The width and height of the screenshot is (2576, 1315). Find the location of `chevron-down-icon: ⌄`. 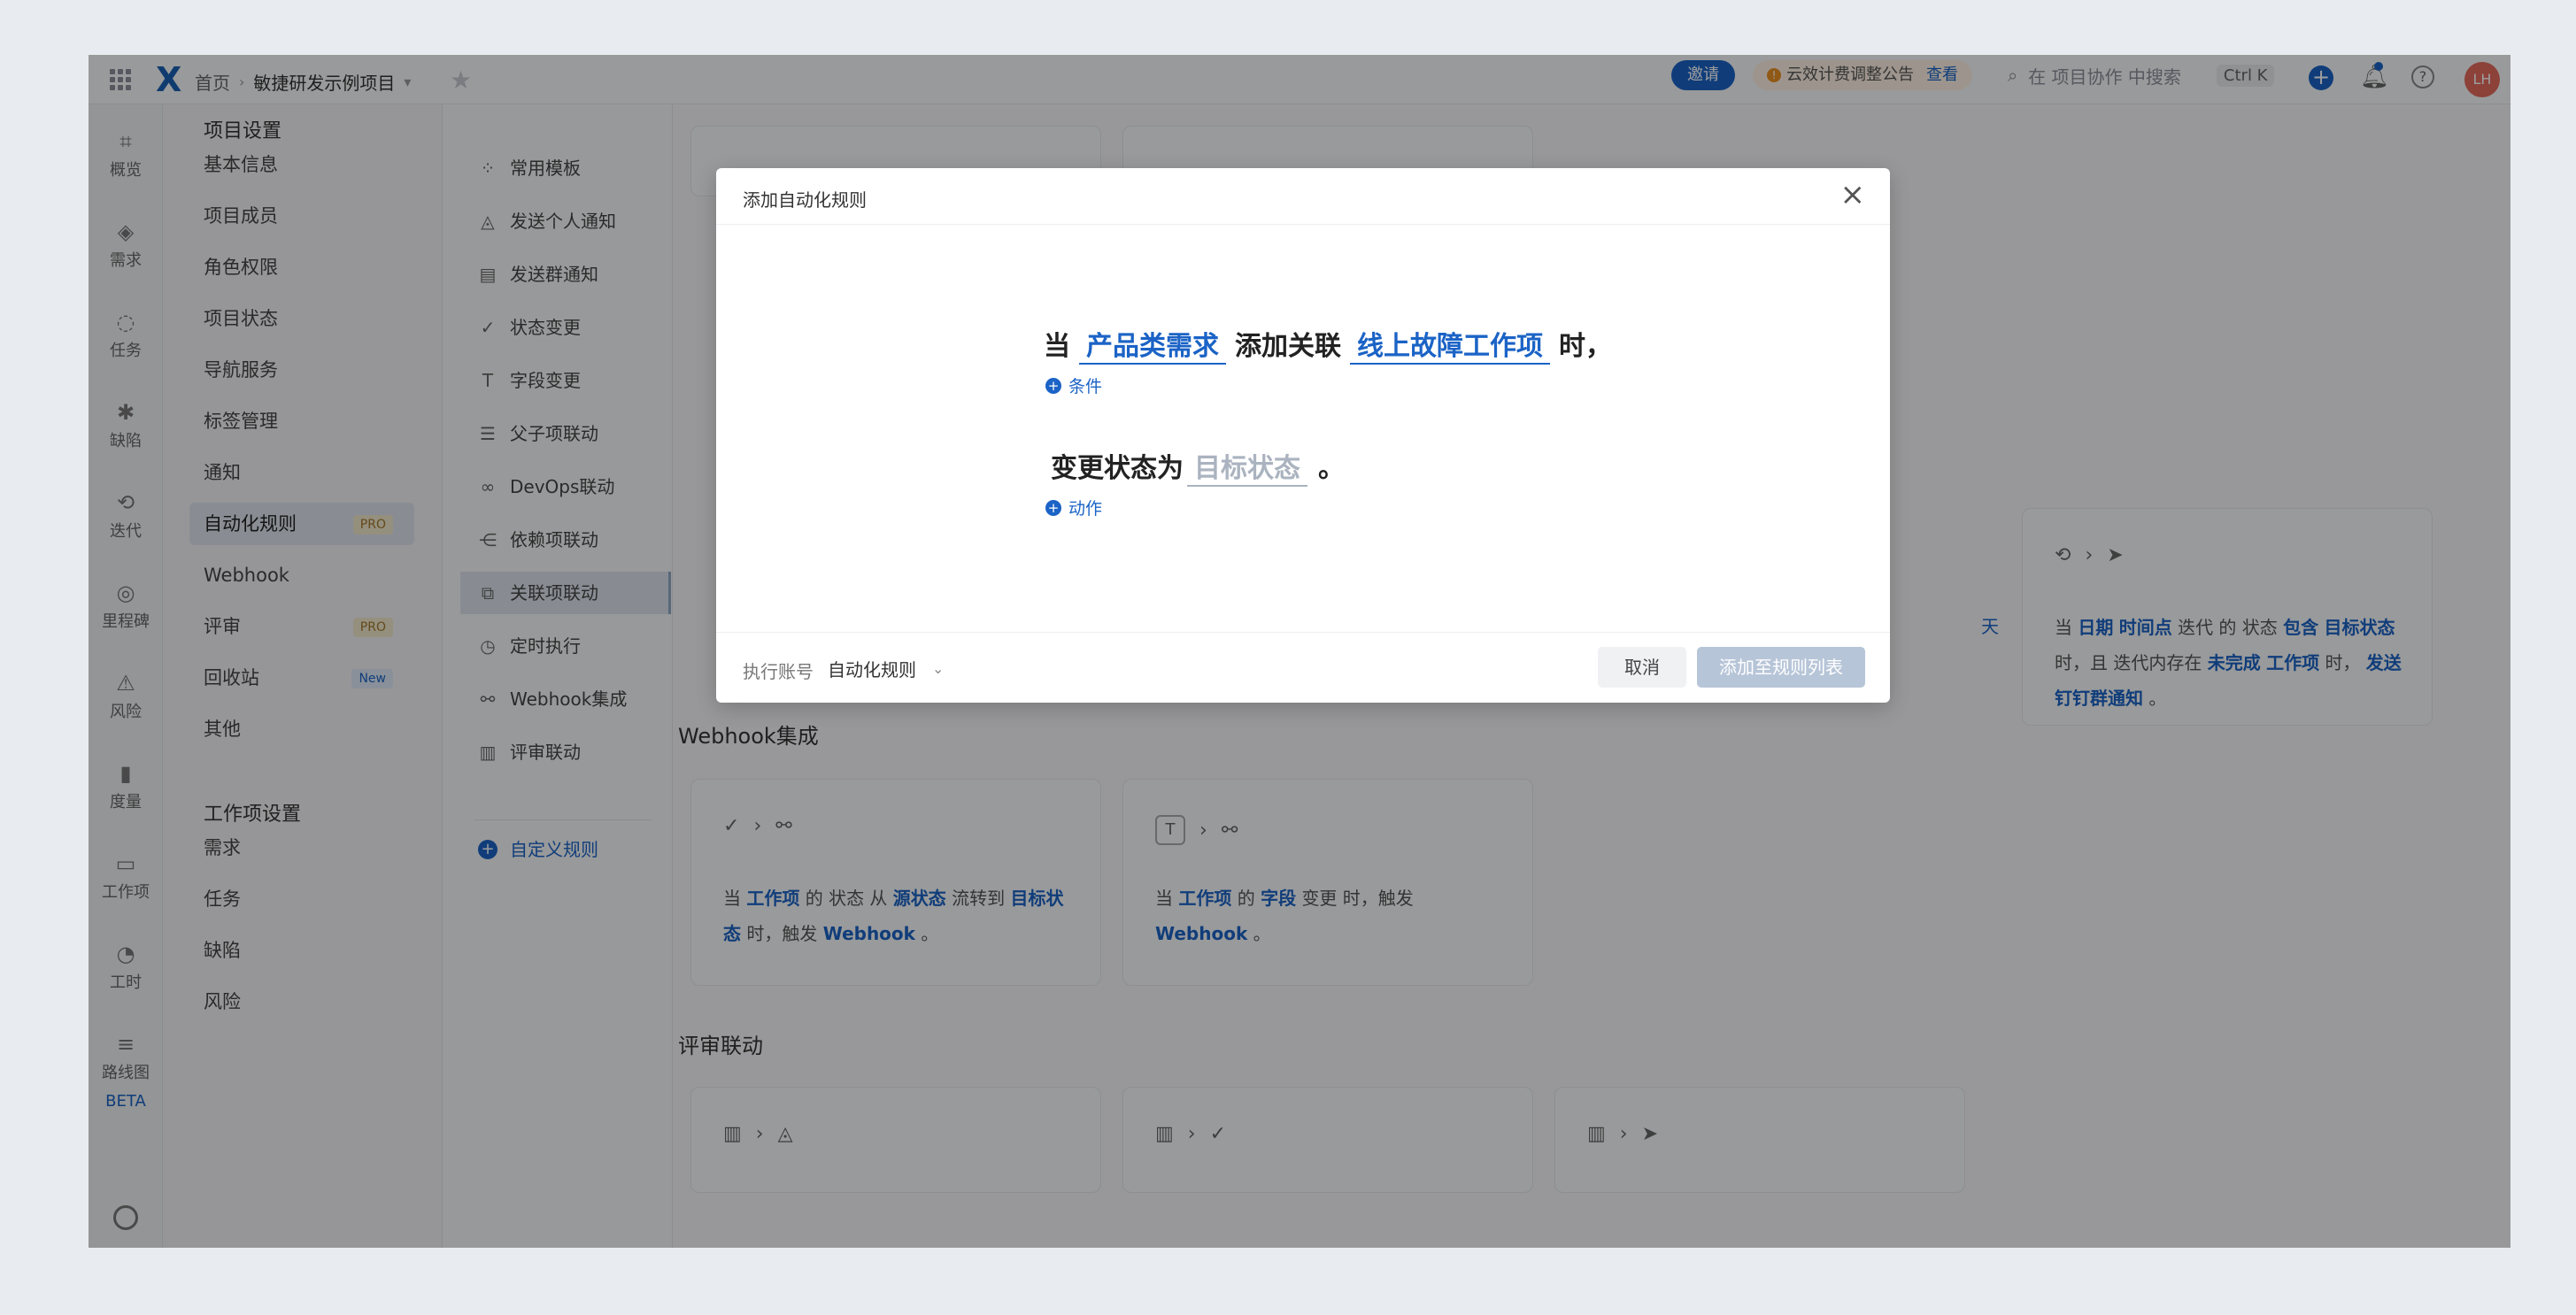

chevron-down-icon: ⌄ is located at coordinates (938, 668).